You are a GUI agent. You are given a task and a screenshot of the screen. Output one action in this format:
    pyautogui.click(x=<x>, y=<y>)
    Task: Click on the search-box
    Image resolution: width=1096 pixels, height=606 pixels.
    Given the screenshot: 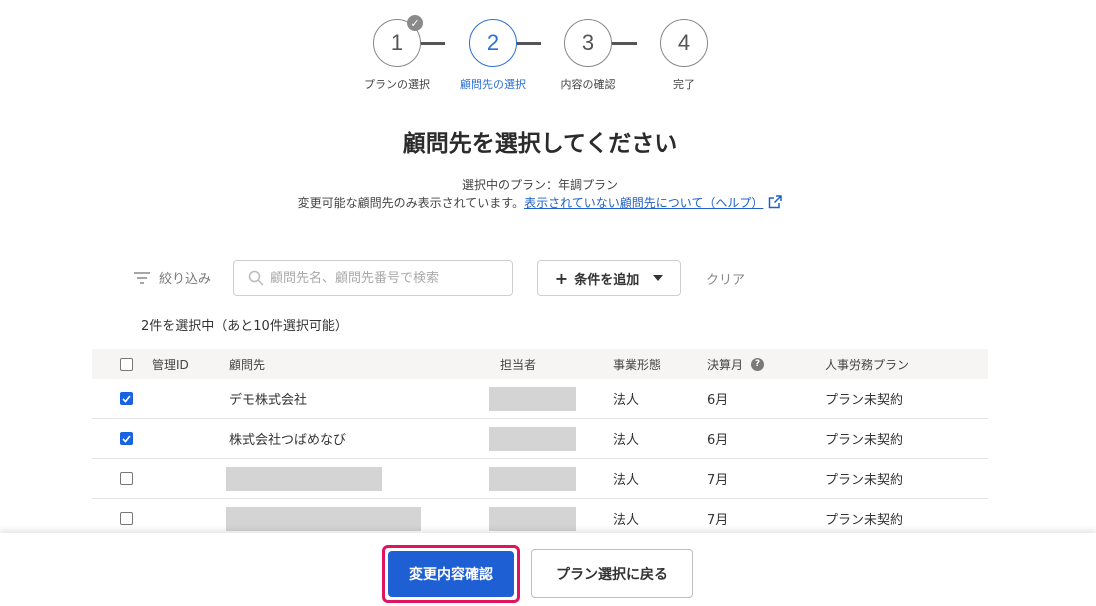 What is the action you would take?
    pyautogui.click(x=373, y=278)
    